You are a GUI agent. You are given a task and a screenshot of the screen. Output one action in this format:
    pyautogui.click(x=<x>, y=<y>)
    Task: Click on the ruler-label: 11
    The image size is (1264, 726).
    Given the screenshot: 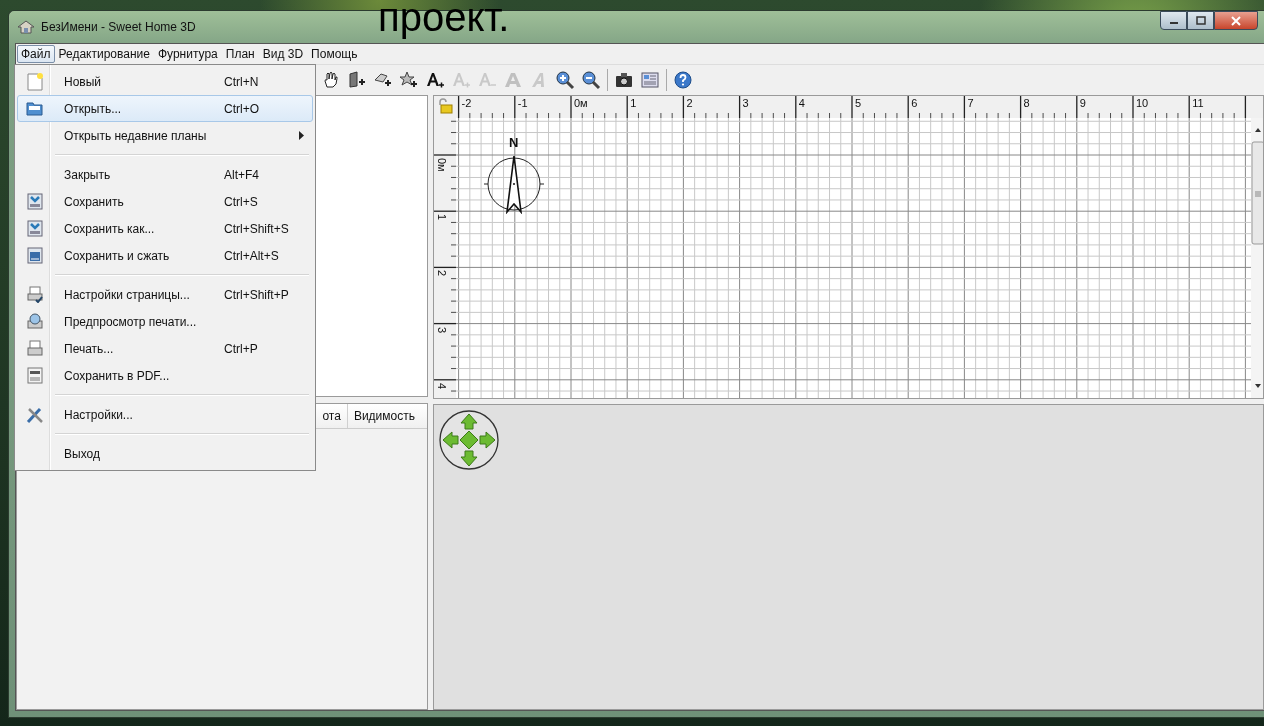 What is the action you would take?
    pyautogui.click(x=1198, y=103)
    